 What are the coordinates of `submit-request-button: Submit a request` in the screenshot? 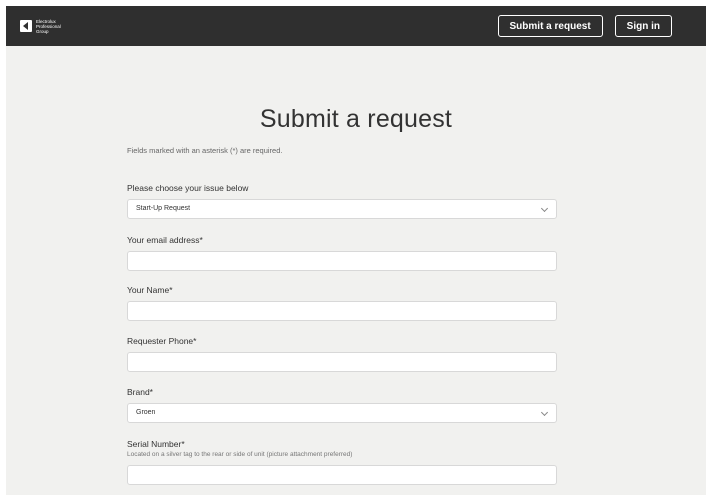 It's located at (550, 26).